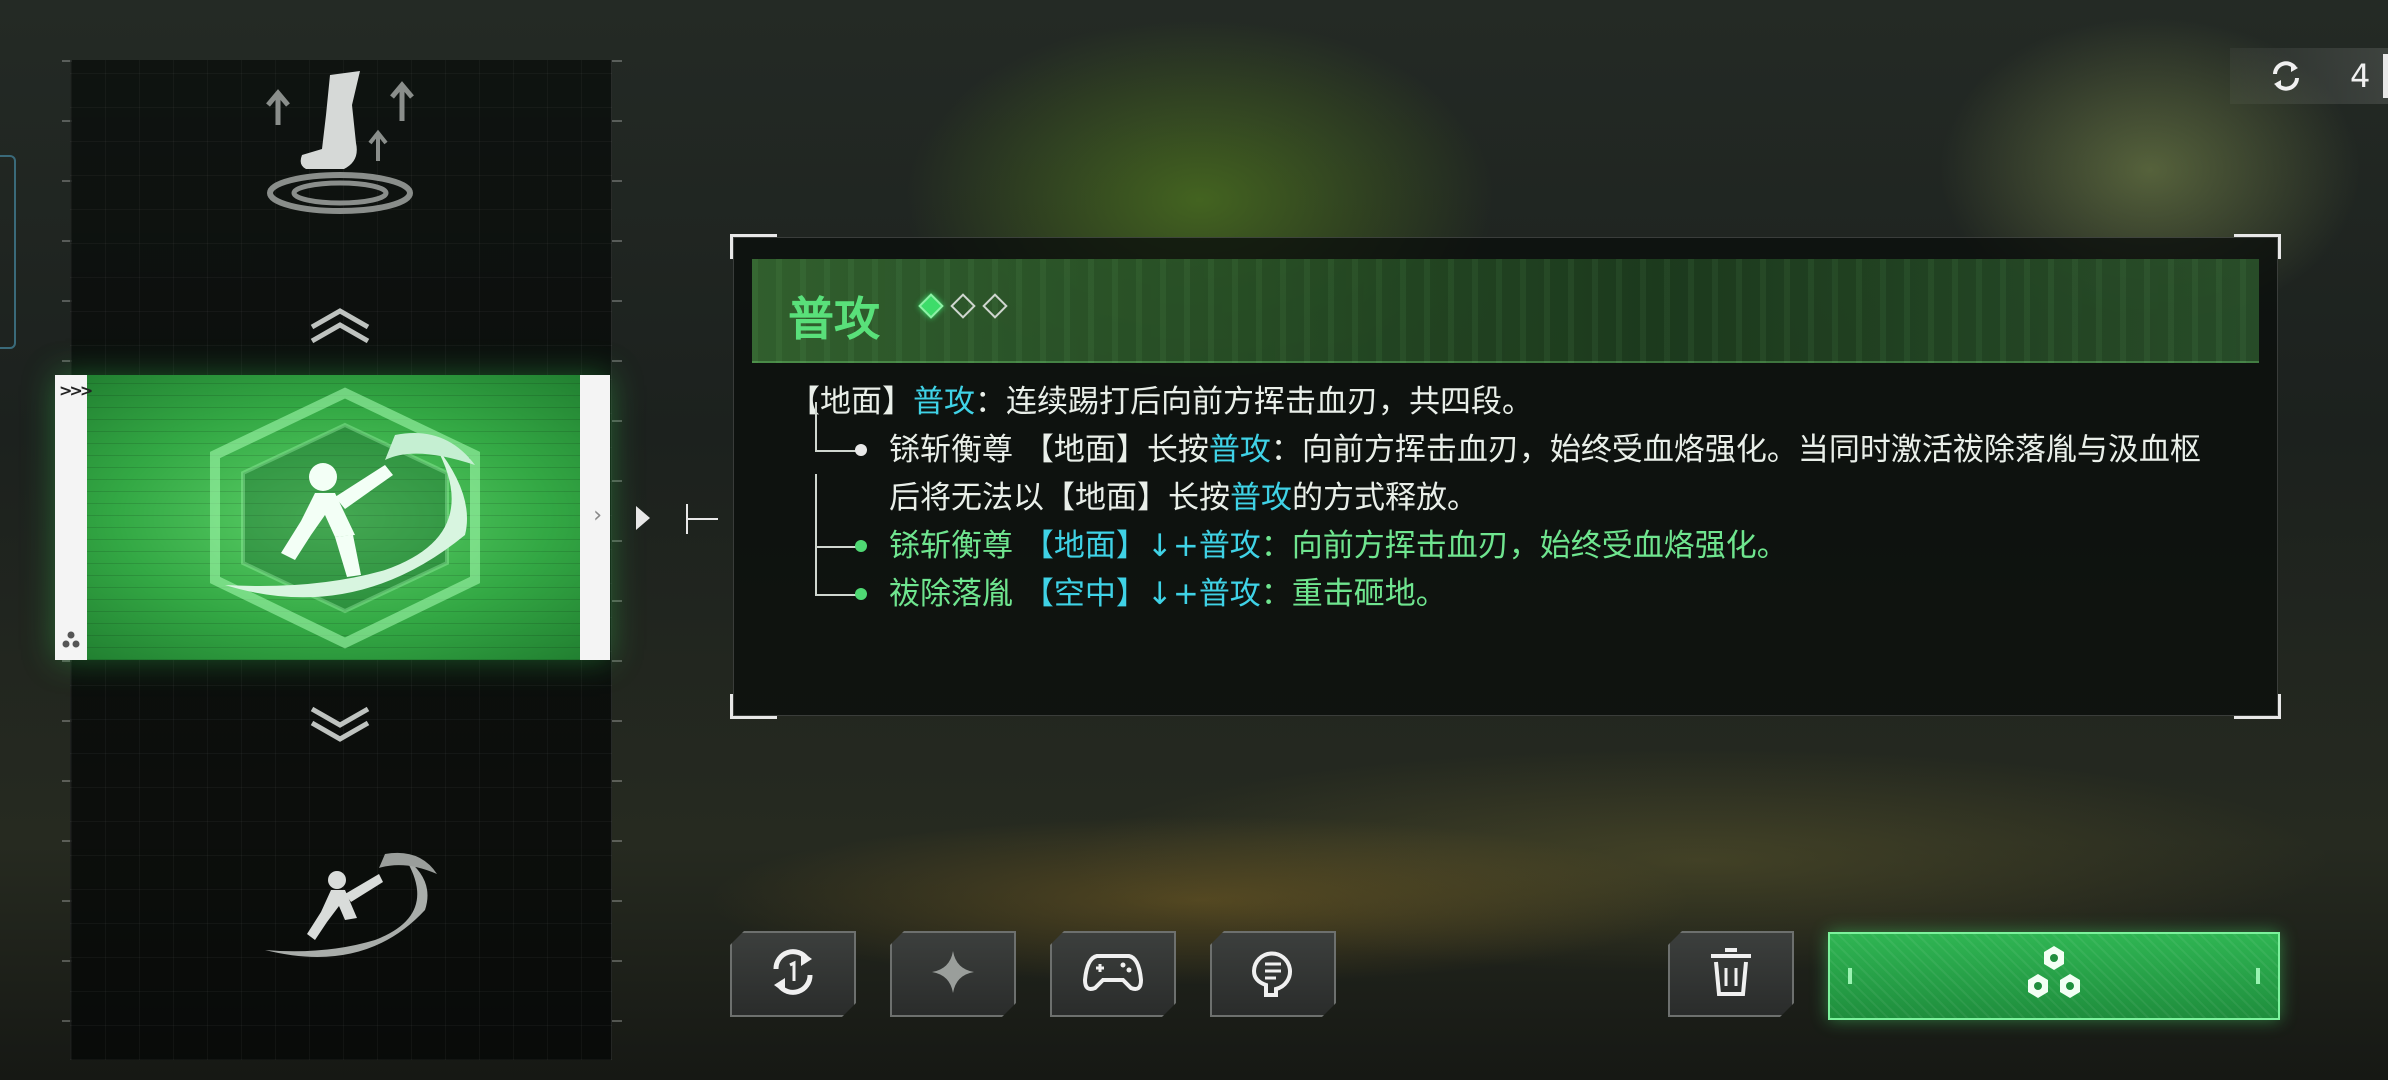 The height and width of the screenshot is (1080, 2388). Describe the element at coordinates (617, 560) in the screenshot. I see `right-tick-rail` at that location.